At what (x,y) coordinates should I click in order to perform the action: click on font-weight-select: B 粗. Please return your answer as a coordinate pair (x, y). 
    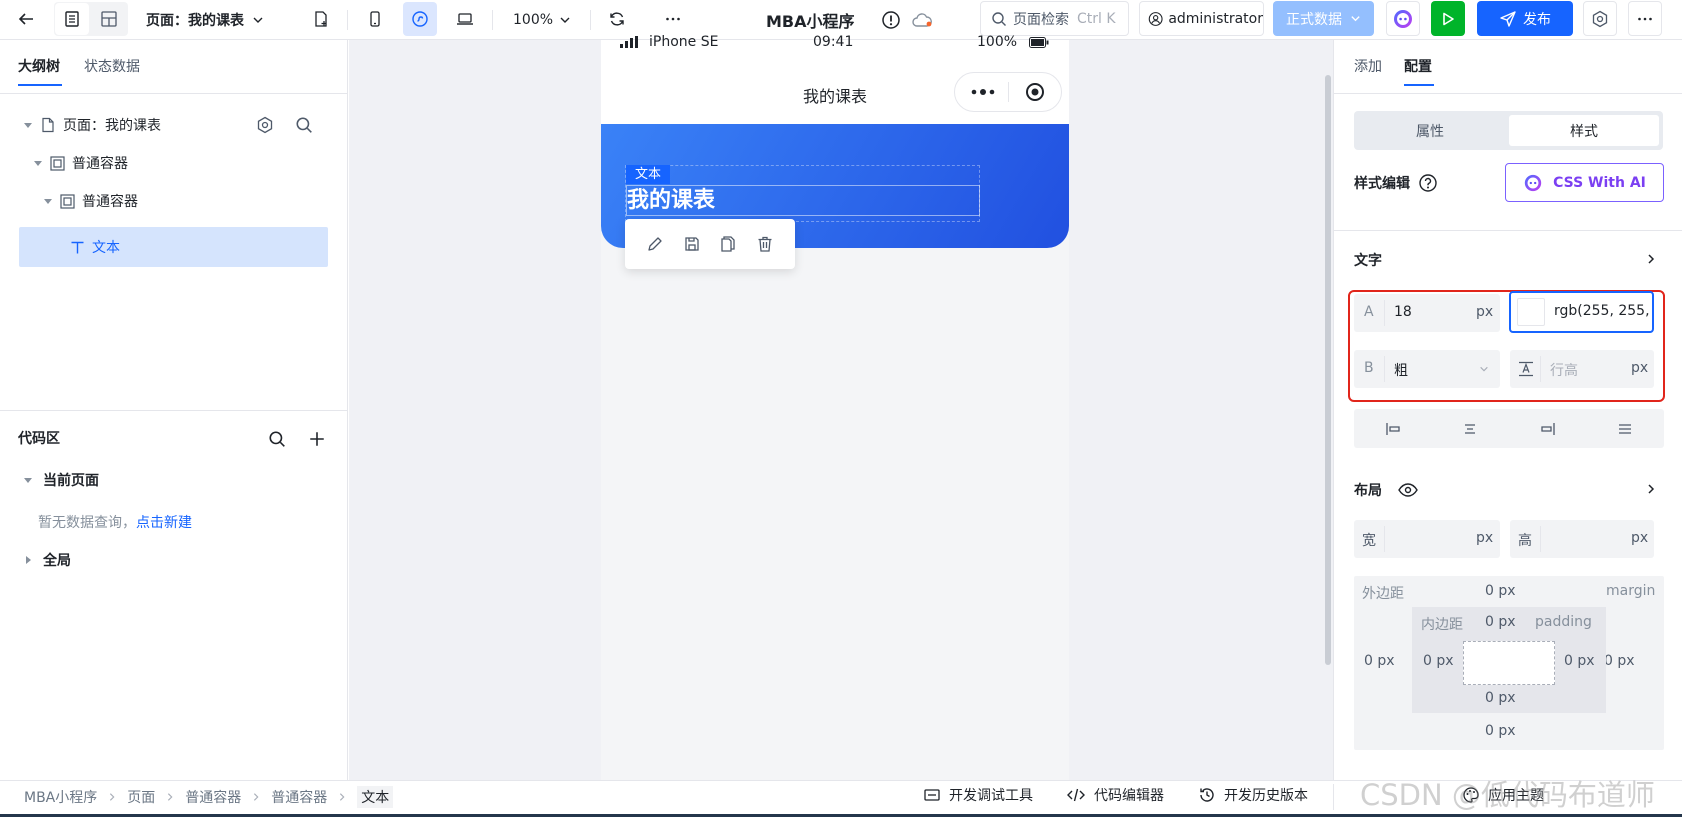
    Looking at the image, I should click on (1427, 369).